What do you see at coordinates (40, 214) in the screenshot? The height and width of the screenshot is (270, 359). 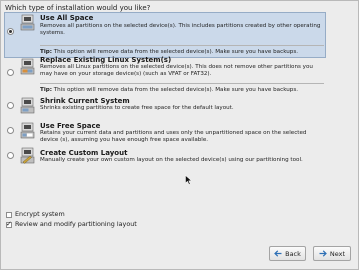 I see `encrypt-system-label: Encrypt system` at bounding box center [40, 214].